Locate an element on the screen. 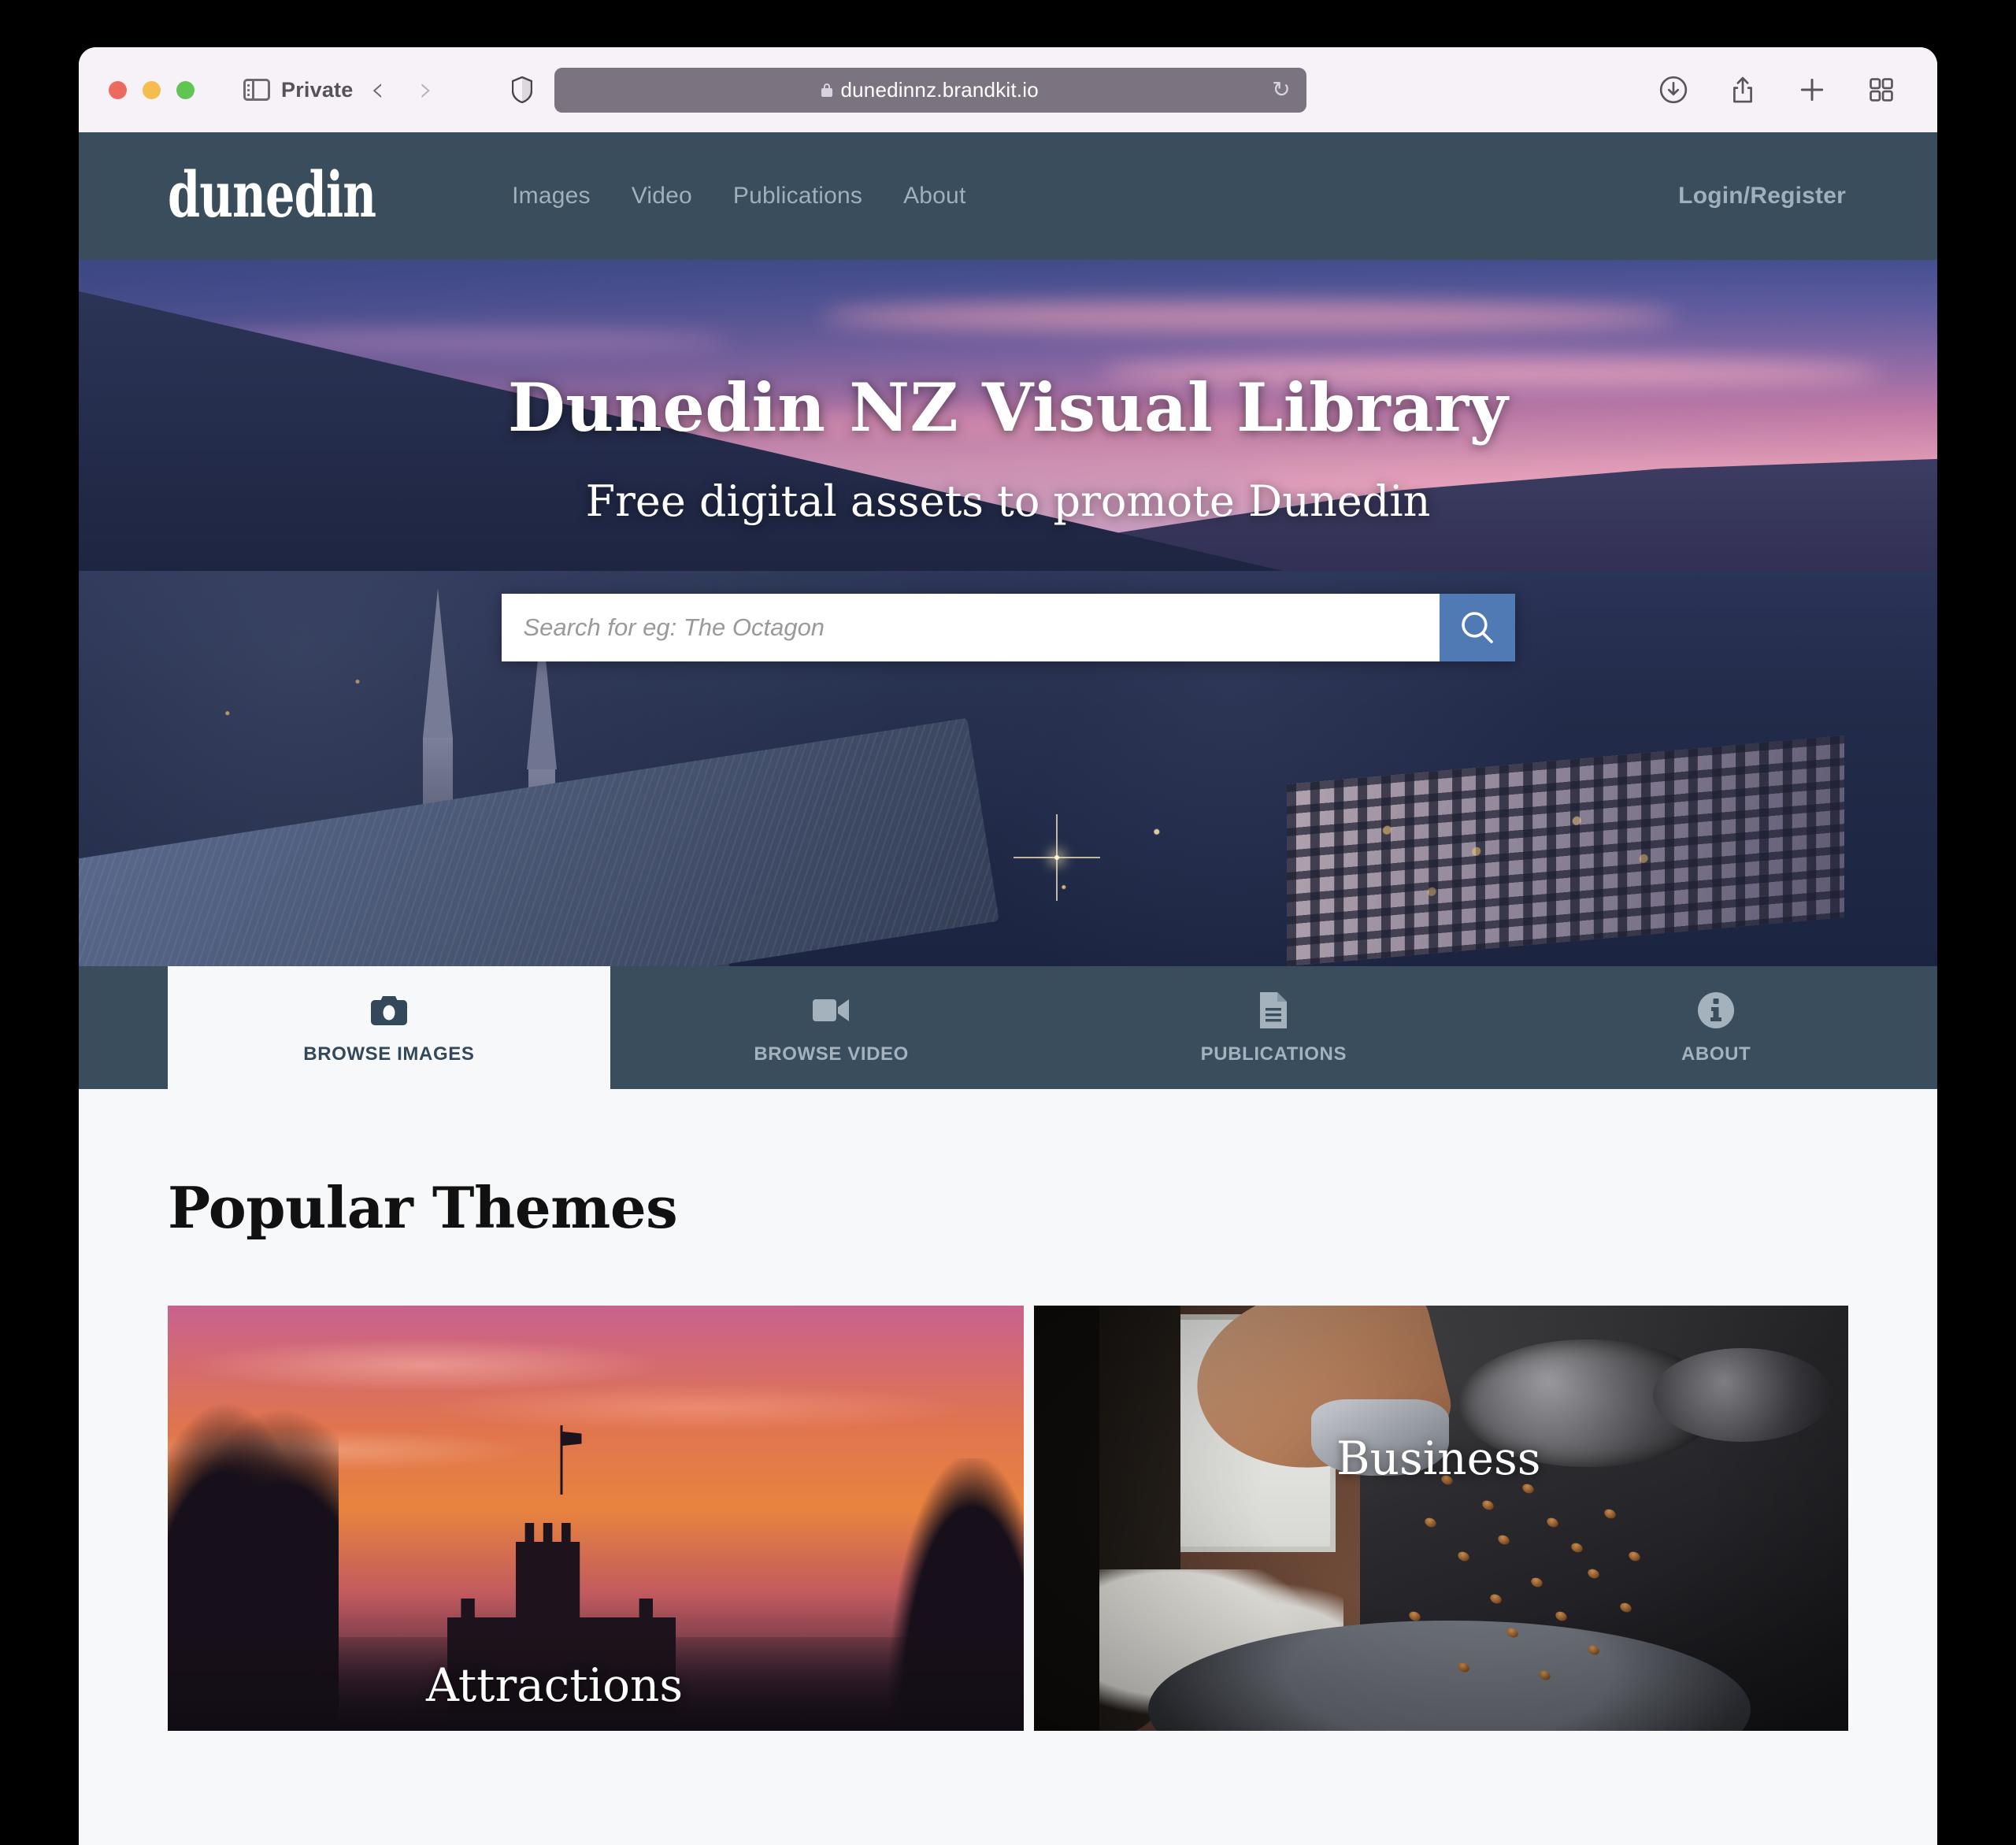 The width and height of the screenshot is (2016, 1845). business-thumbnail is located at coordinates (1441, 1519).